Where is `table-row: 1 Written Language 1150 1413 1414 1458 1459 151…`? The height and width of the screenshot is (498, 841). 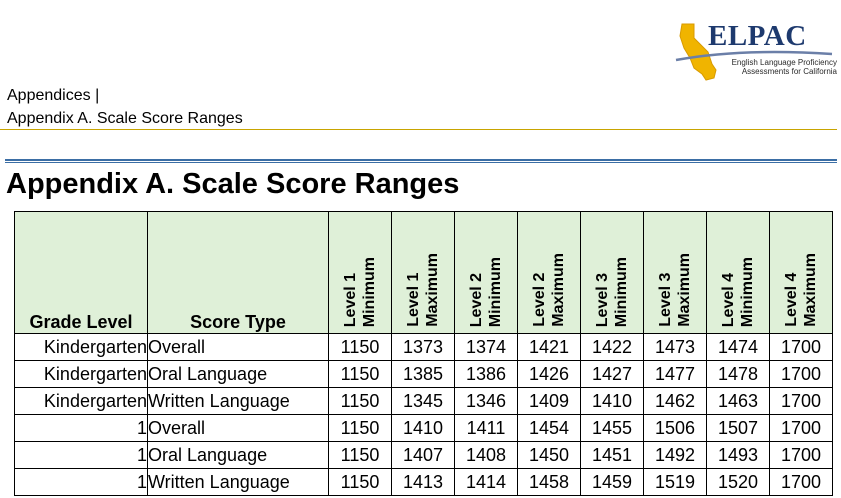
table-row: 1 Written Language 1150 1413 1414 1458 1459 151… is located at coordinates (423, 482).